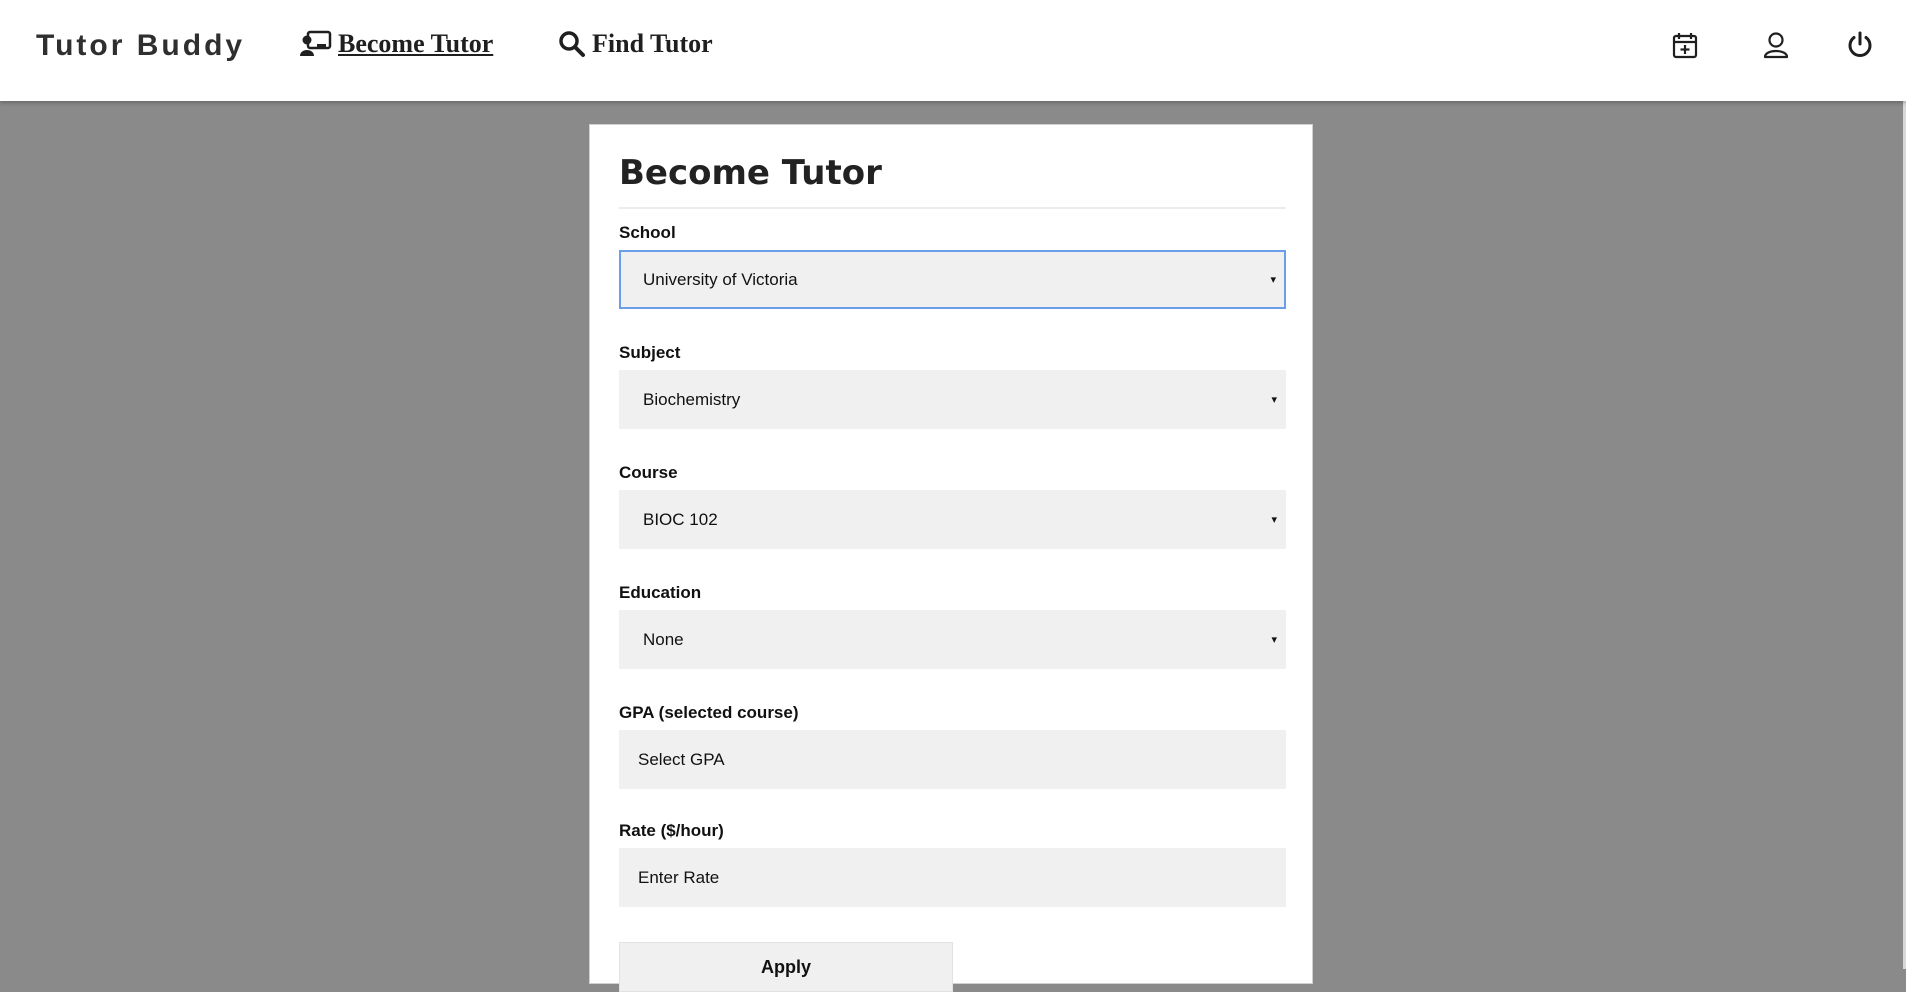  What do you see at coordinates (679, 877) in the screenshot?
I see `rate-input-placeholder: Enter Rate` at bounding box center [679, 877].